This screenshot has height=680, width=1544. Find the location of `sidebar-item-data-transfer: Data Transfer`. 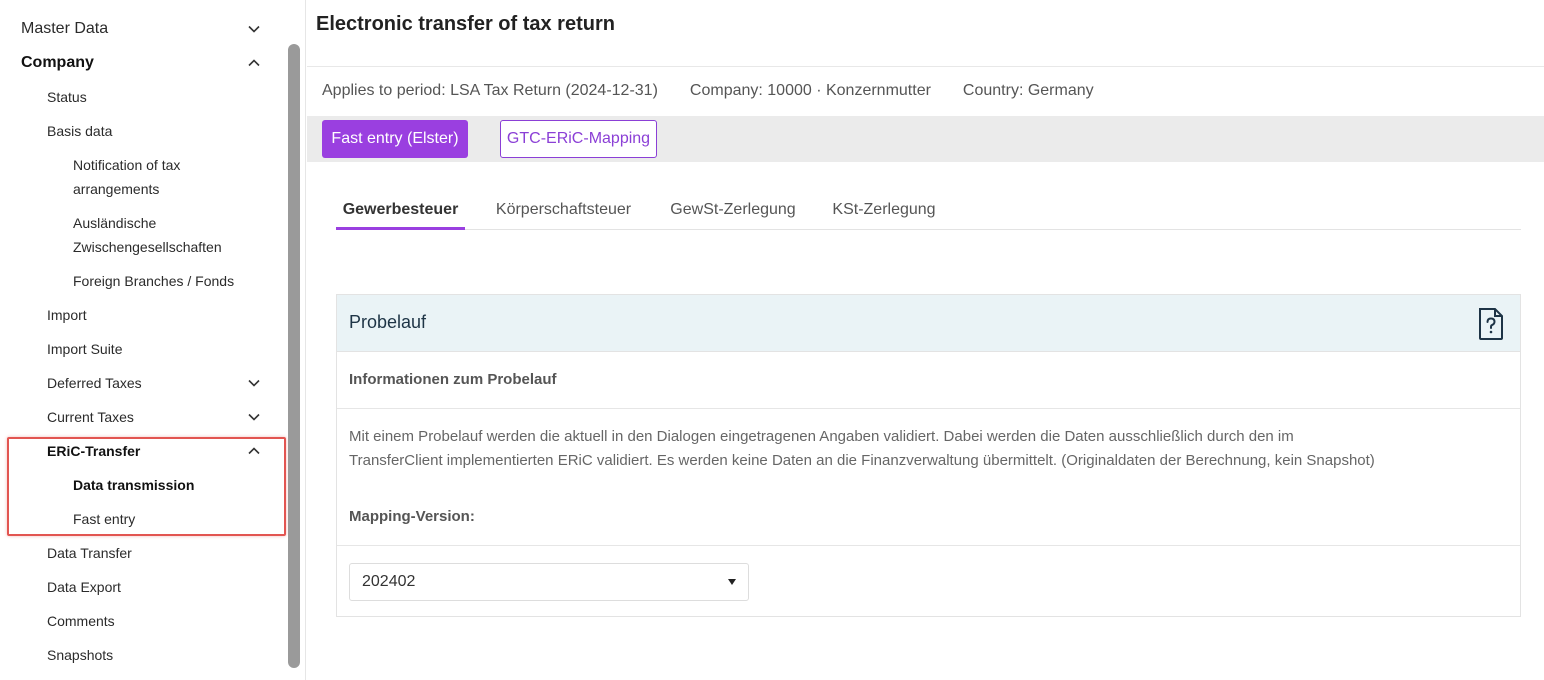

sidebar-item-data-transfer: Data Transfer is located at coordinates (154, 553).